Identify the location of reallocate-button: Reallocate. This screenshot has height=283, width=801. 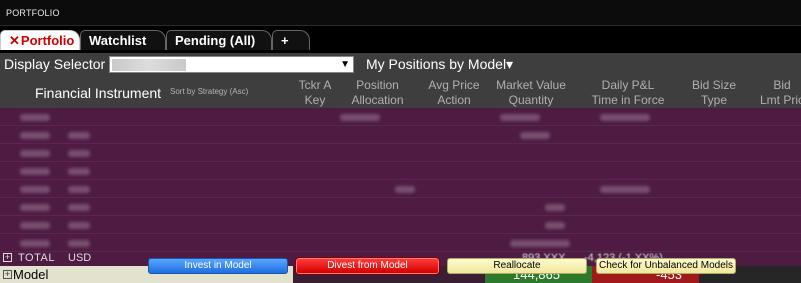
(517, 266).